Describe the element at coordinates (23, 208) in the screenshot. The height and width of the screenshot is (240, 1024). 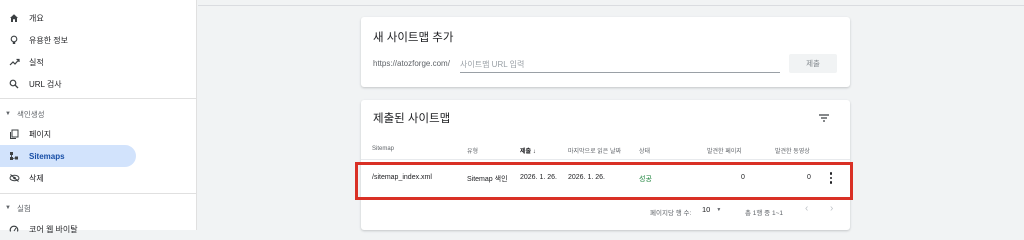
I see `section-label: 실험` at that location.